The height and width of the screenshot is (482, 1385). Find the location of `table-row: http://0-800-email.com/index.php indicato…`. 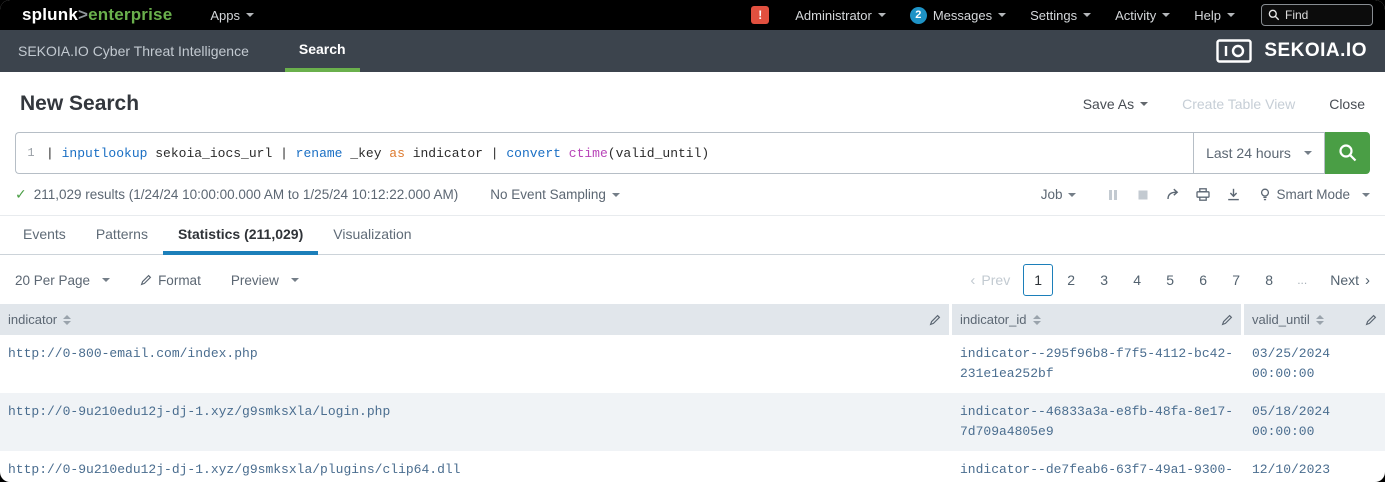

table-row: http://0-800-email.com/index.php indicato… is located at coordinates (692, 364).